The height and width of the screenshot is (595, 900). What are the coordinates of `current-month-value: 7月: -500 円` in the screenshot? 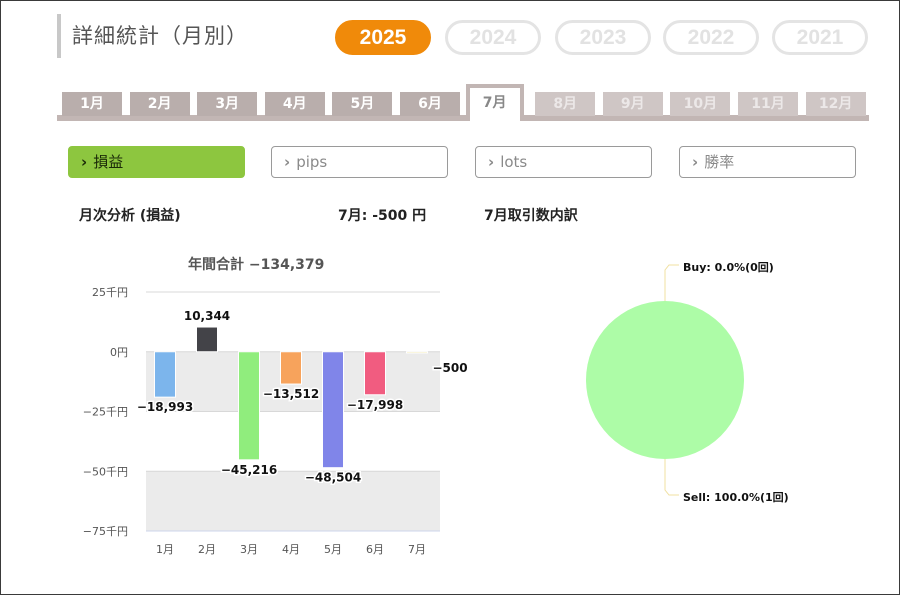 It's located at (382, 216).